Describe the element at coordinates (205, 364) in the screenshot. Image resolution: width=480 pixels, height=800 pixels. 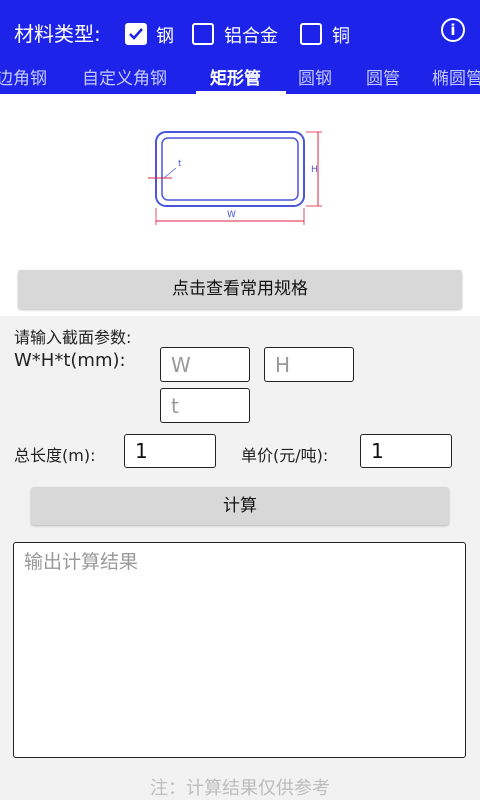
I see `width-input` at that location.